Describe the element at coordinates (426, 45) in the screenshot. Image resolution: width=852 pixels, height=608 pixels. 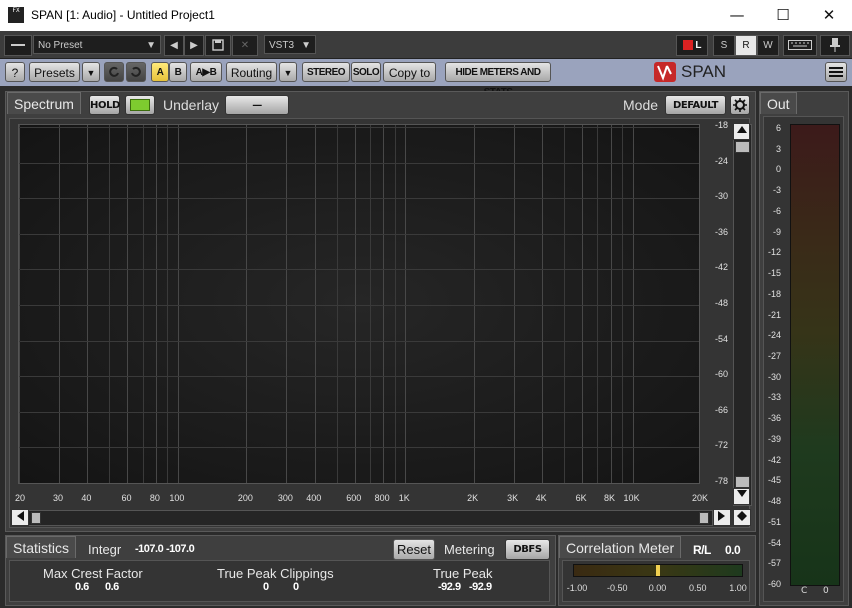
I see `host-toolbar: No Preset ▼ ◀ ▶ ✕ VST3 ▼ L S R W` at that location.